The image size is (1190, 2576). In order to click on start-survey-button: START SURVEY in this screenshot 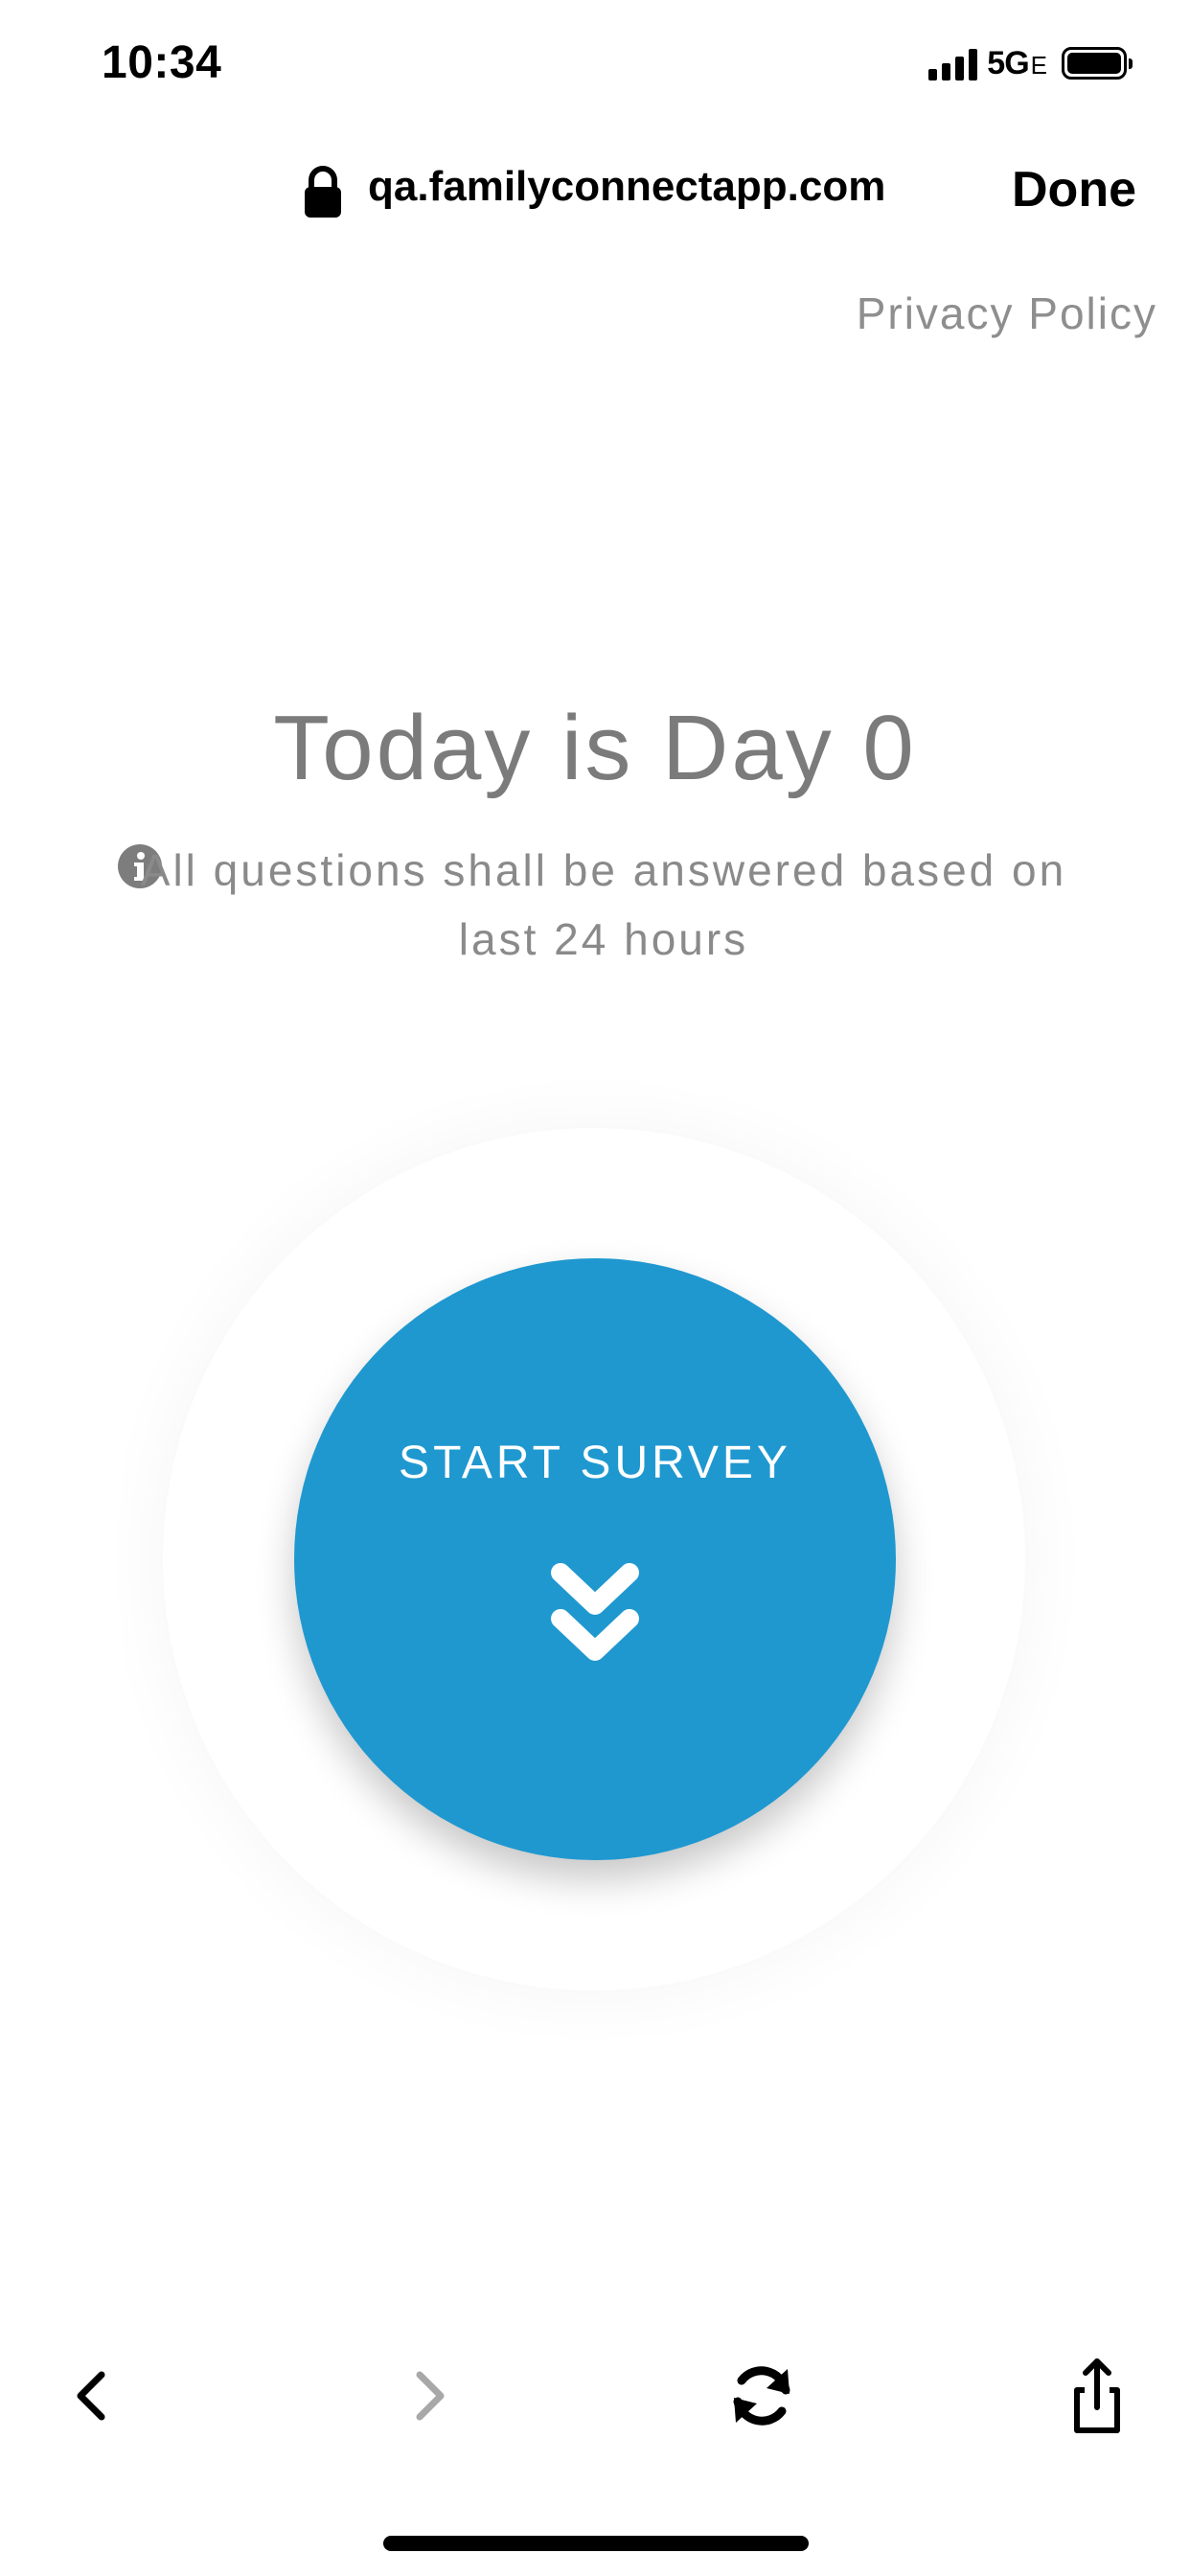, I will do `click(595, 1559)`.